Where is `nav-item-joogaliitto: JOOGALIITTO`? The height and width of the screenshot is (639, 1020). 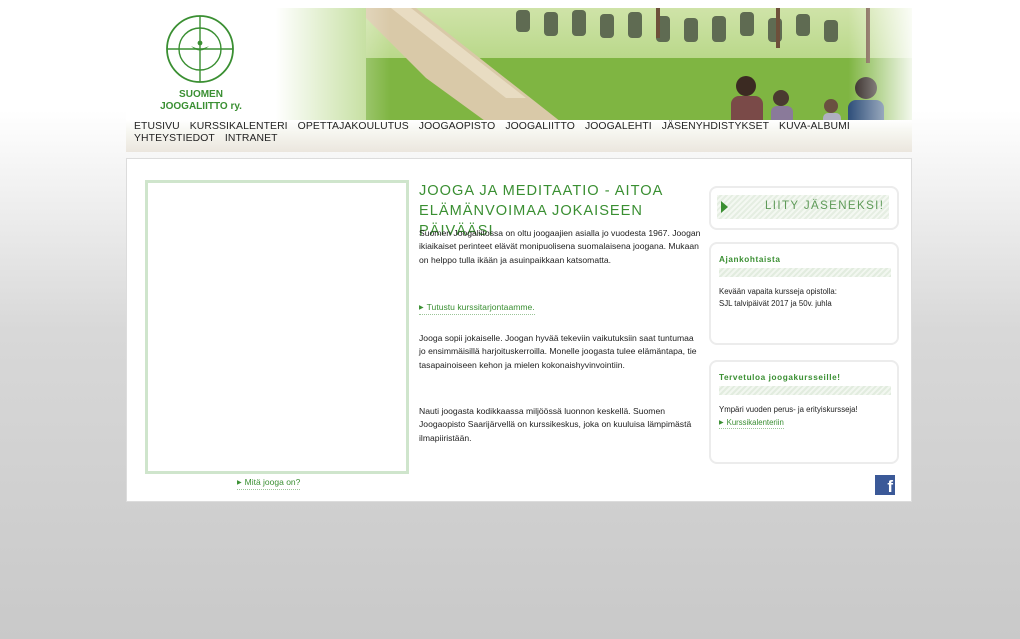
nav-item-joogaliitto: JOOGALIITTO is located at coordinates (540, 127).